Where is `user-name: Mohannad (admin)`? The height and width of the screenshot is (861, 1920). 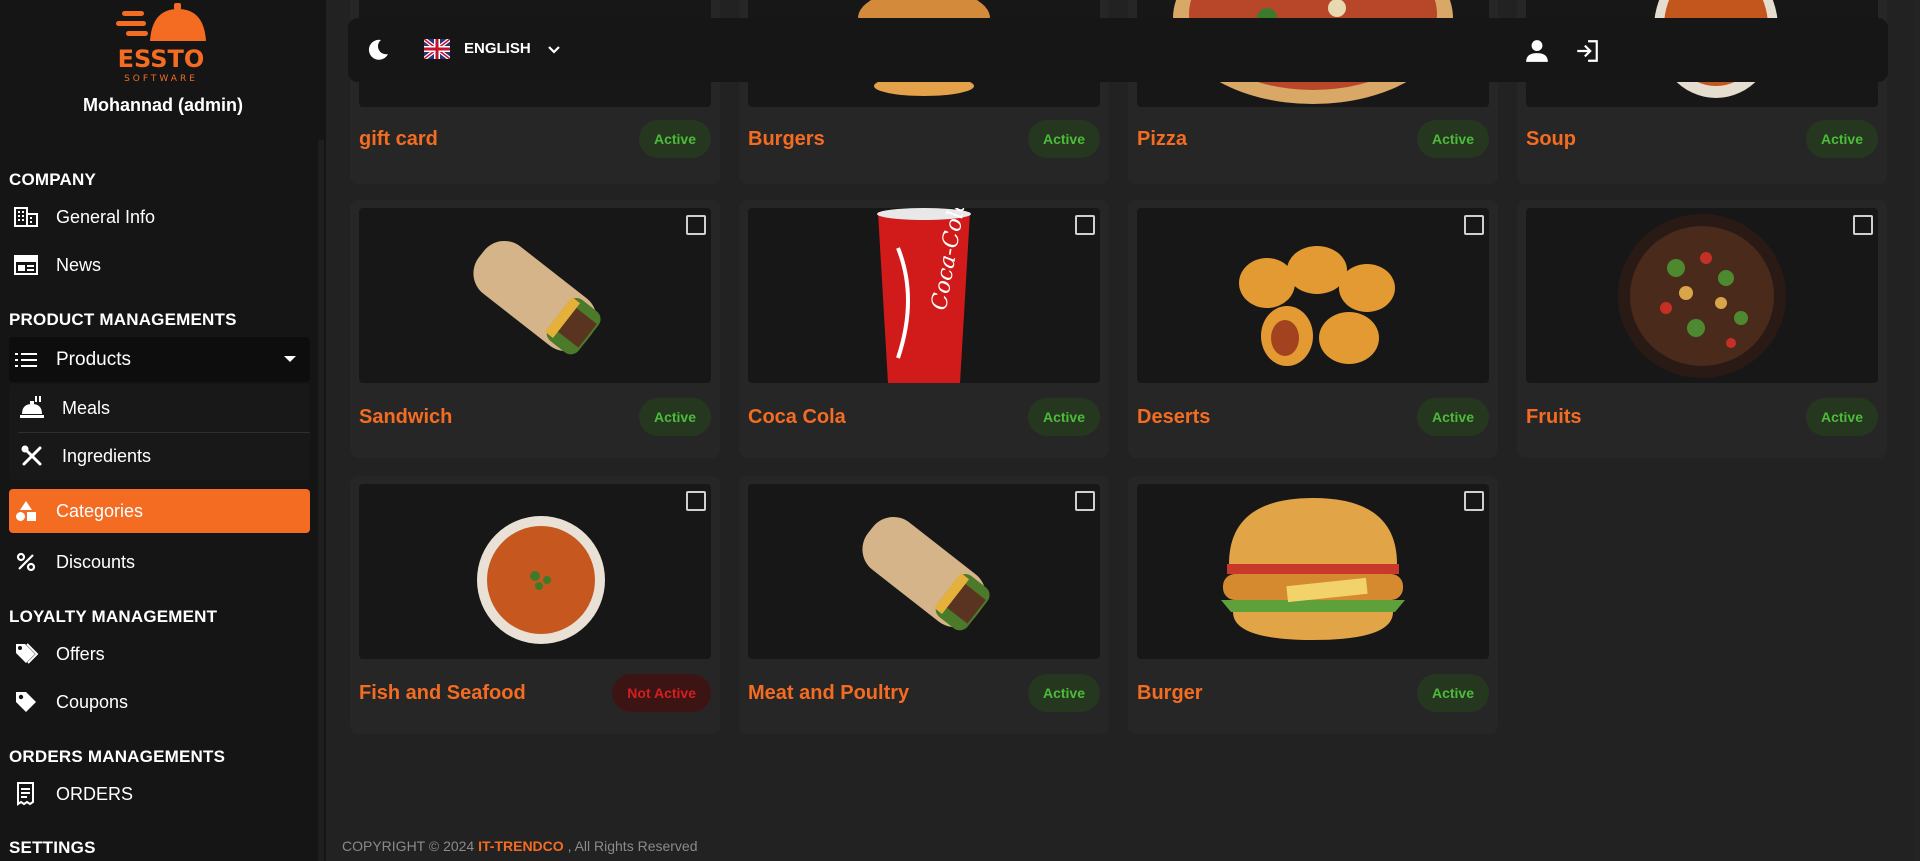
user-name: Mohannad (admin) is located at coordinates (163, 105).